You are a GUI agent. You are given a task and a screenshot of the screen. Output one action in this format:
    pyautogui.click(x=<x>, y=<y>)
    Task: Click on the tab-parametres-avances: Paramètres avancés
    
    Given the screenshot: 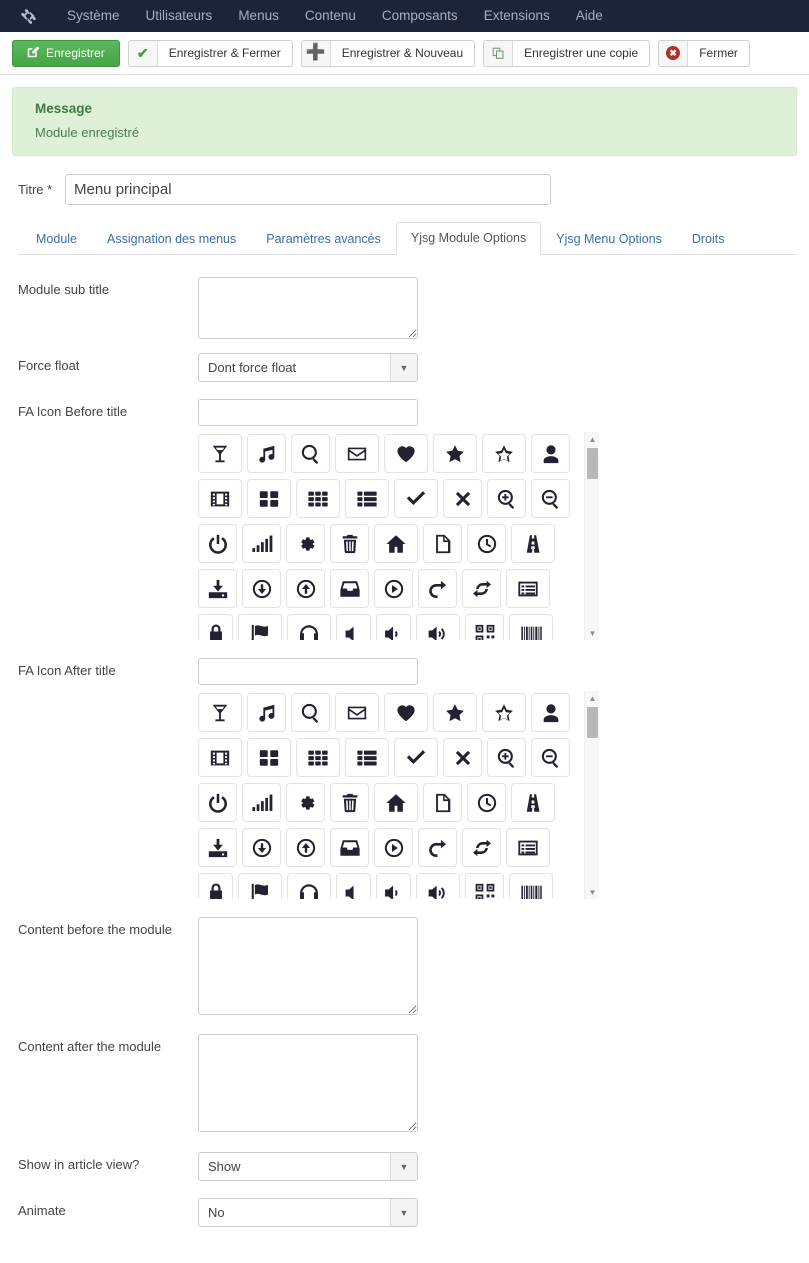 What is the action you would take?
    pyautogui.click(x=323, y=239)
    